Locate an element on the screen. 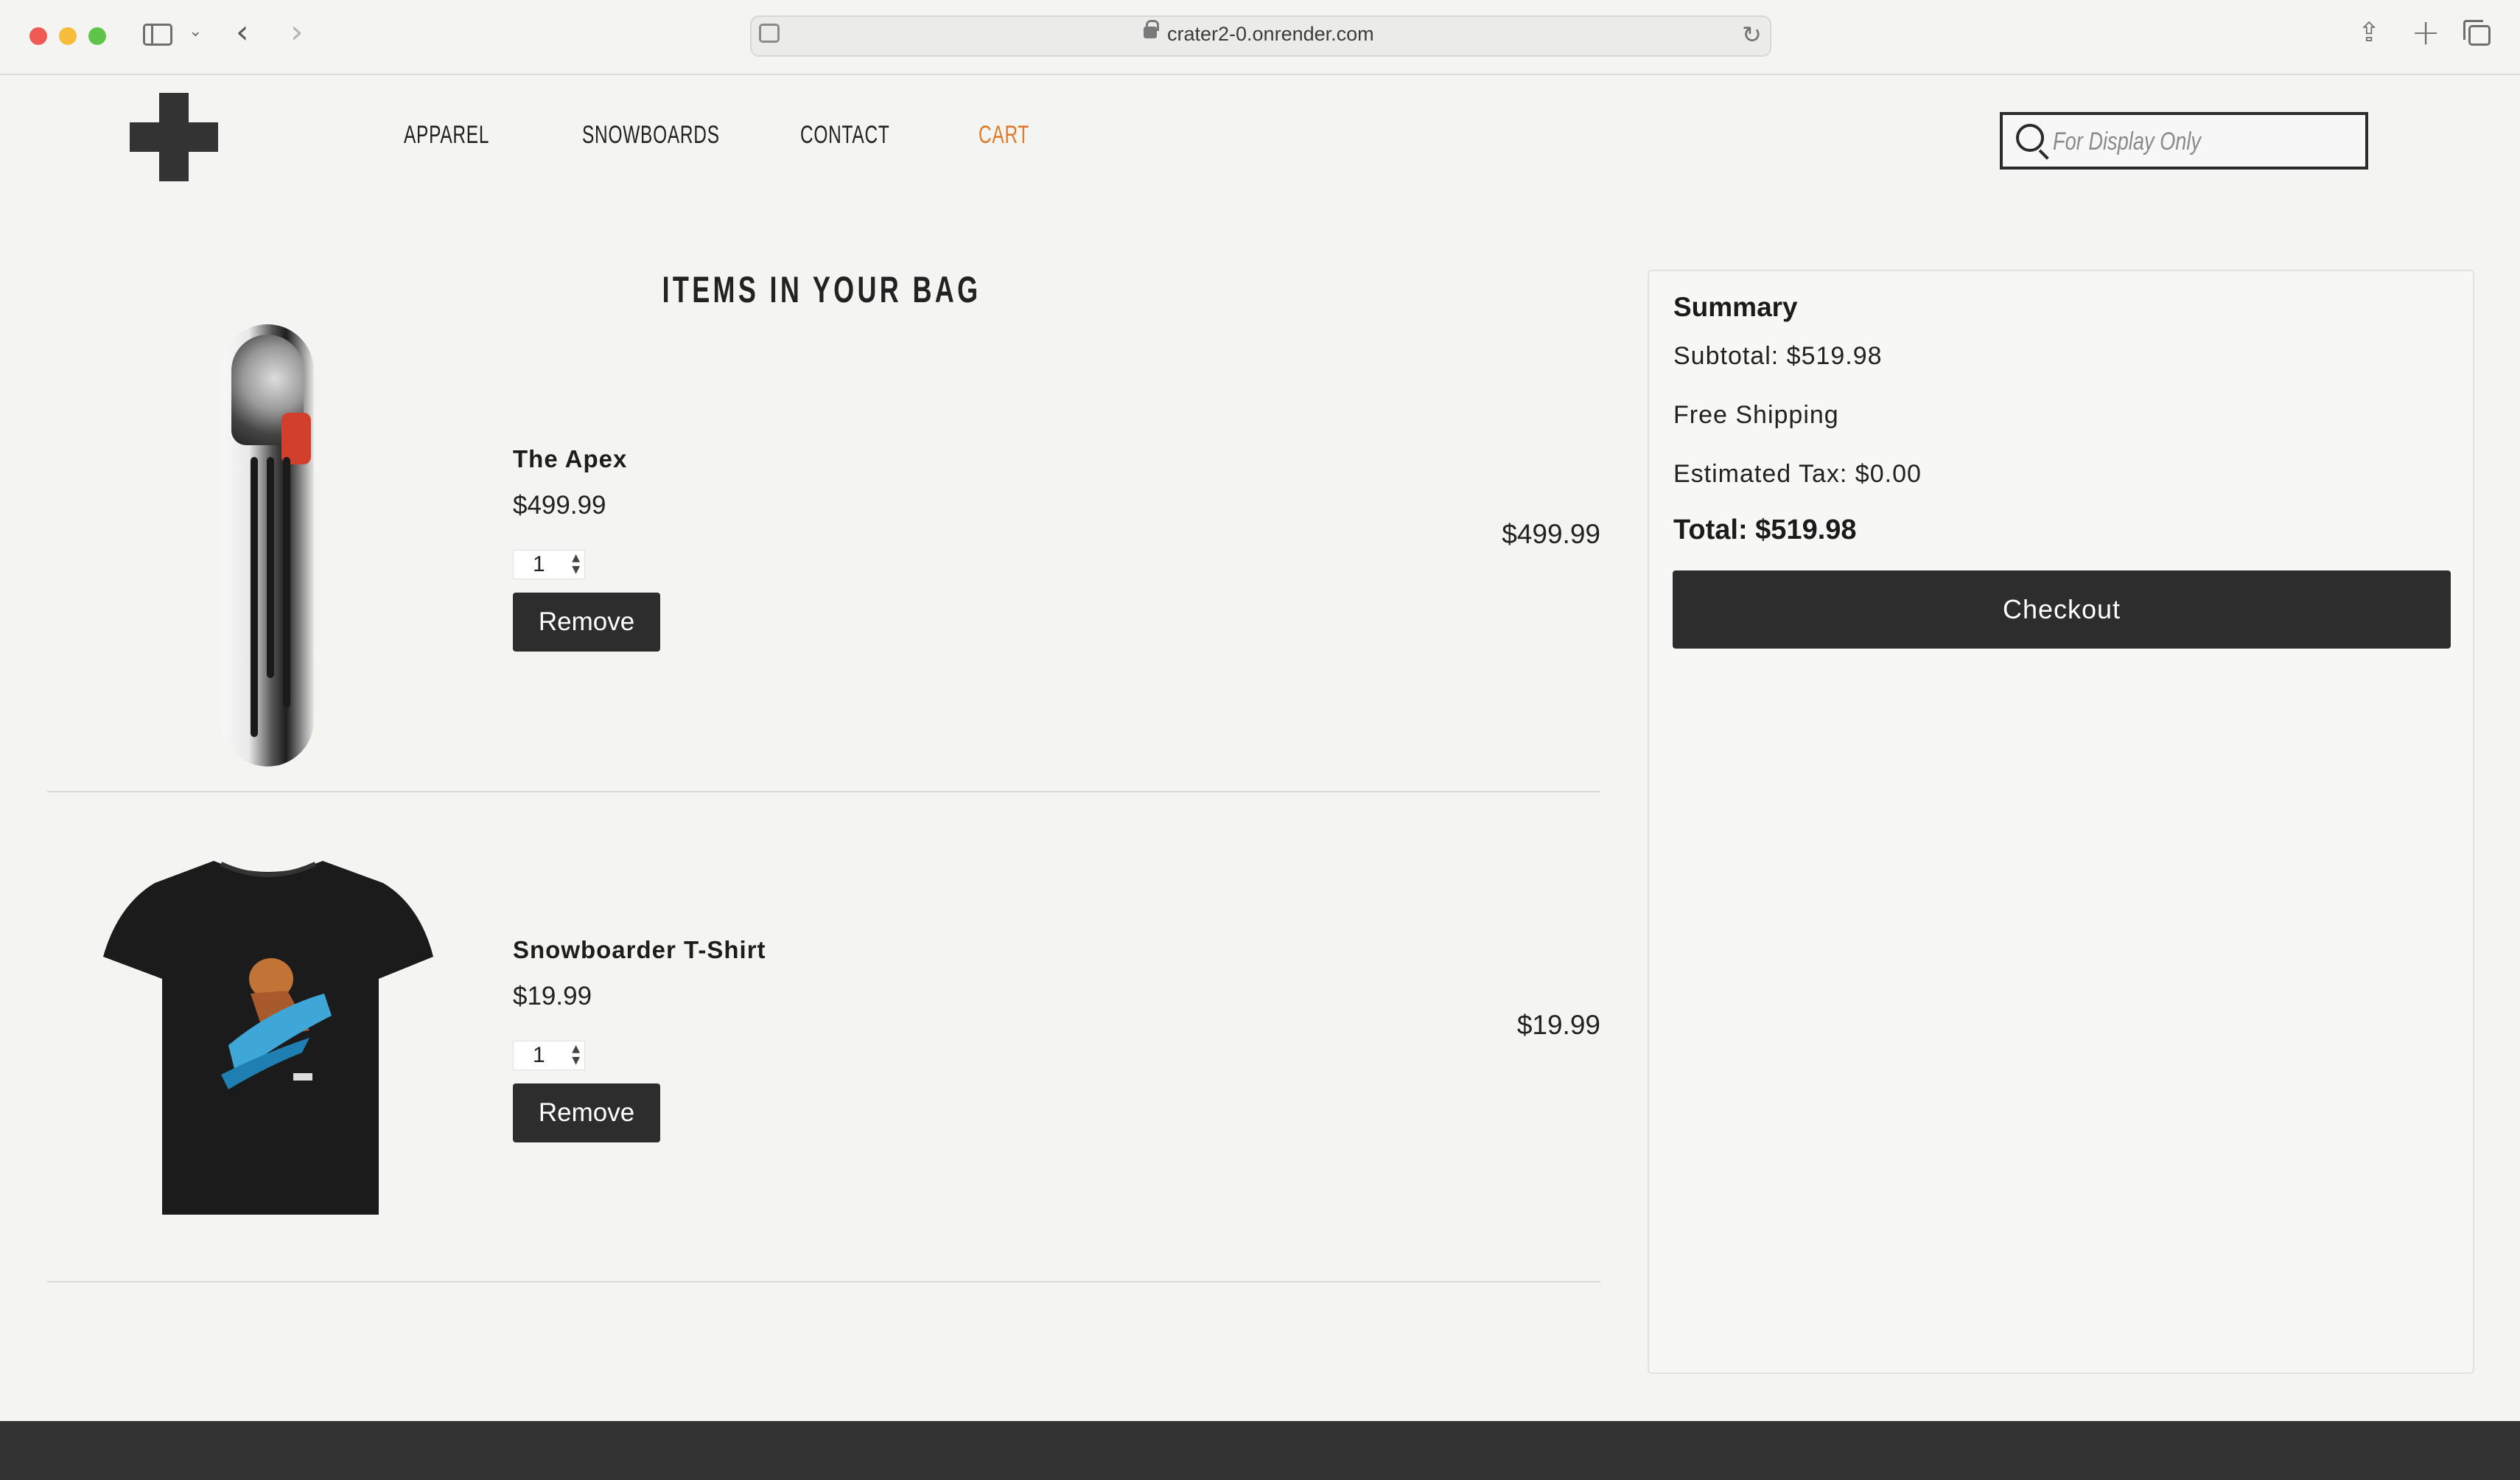 This screenshot has height=1480, width=2520. line-total: $19.99 is located at coordinates (1558, 1025).